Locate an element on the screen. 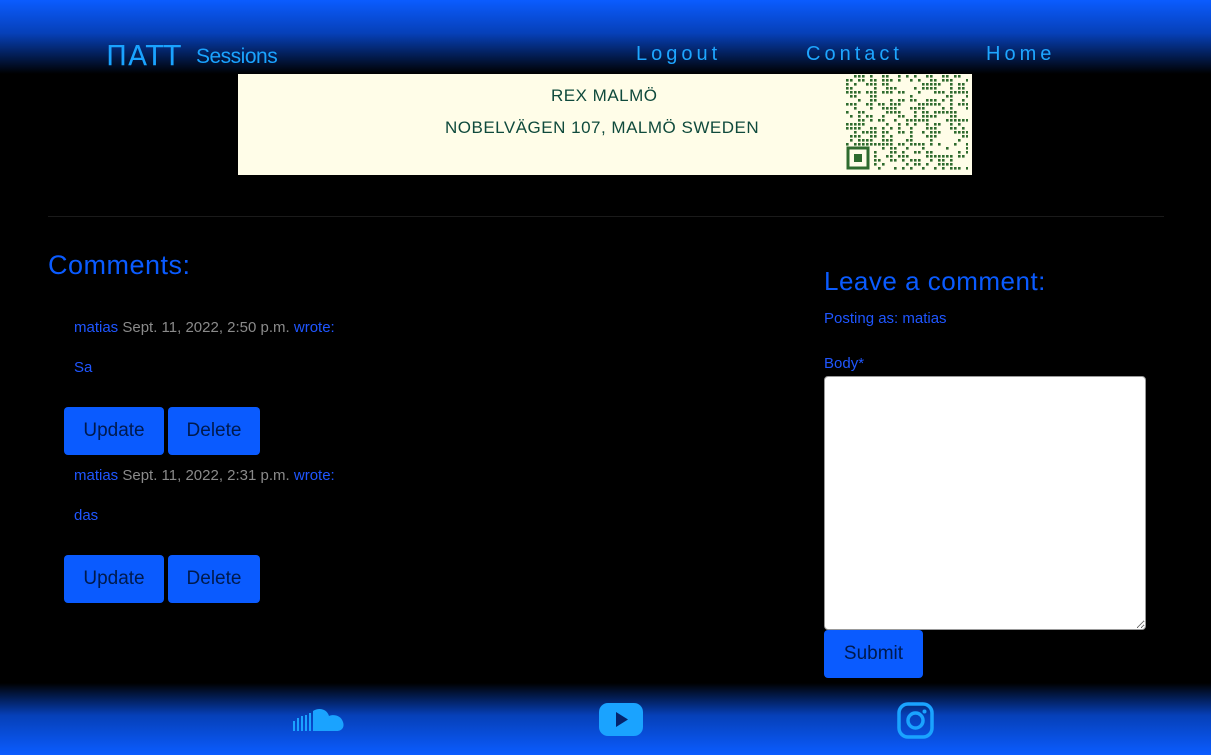 The image size is (1211, 755). comment-body: das is located at coordinates (86, 515).